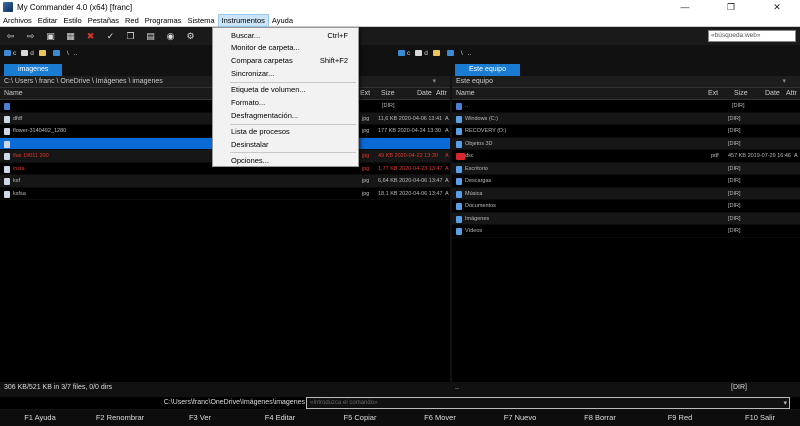 The image size is (800, 426). Describe the element at coordinates (784, 82) in the screenshot. I see `right-path-arrow-icon: ▾` at that location.